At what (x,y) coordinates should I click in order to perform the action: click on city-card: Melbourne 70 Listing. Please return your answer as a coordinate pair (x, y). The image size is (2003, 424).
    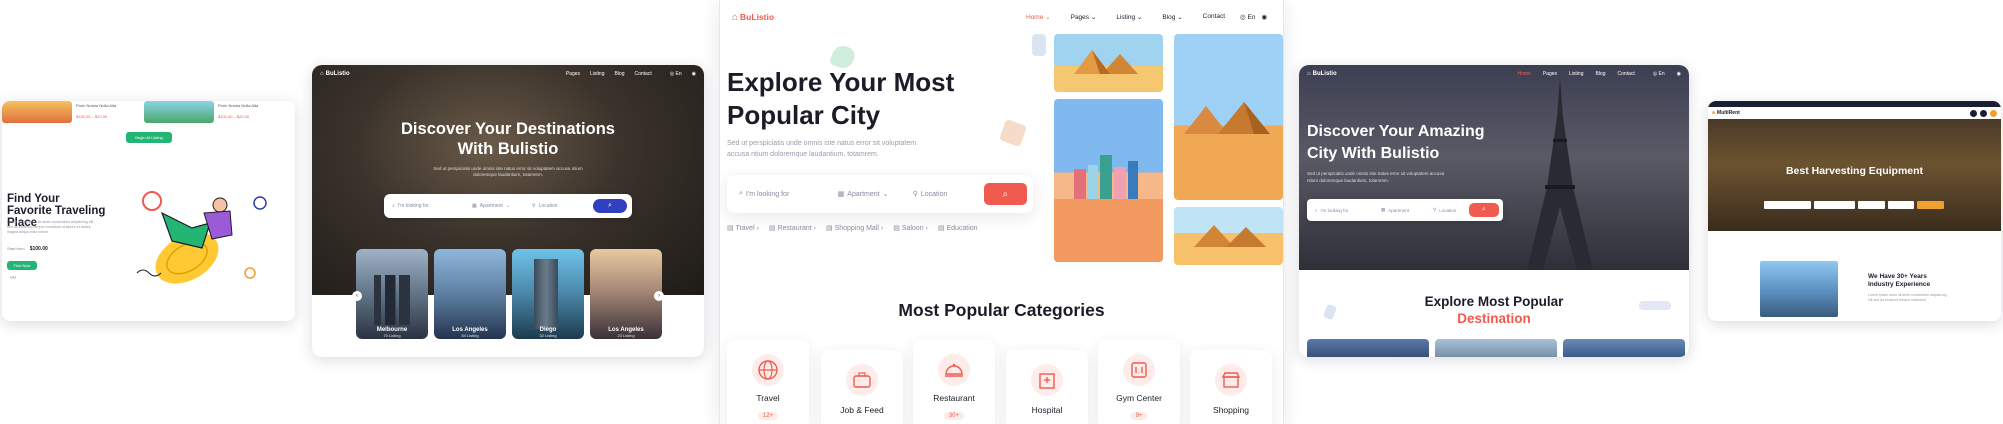
    Looking at the image, I should click on (392, 294).